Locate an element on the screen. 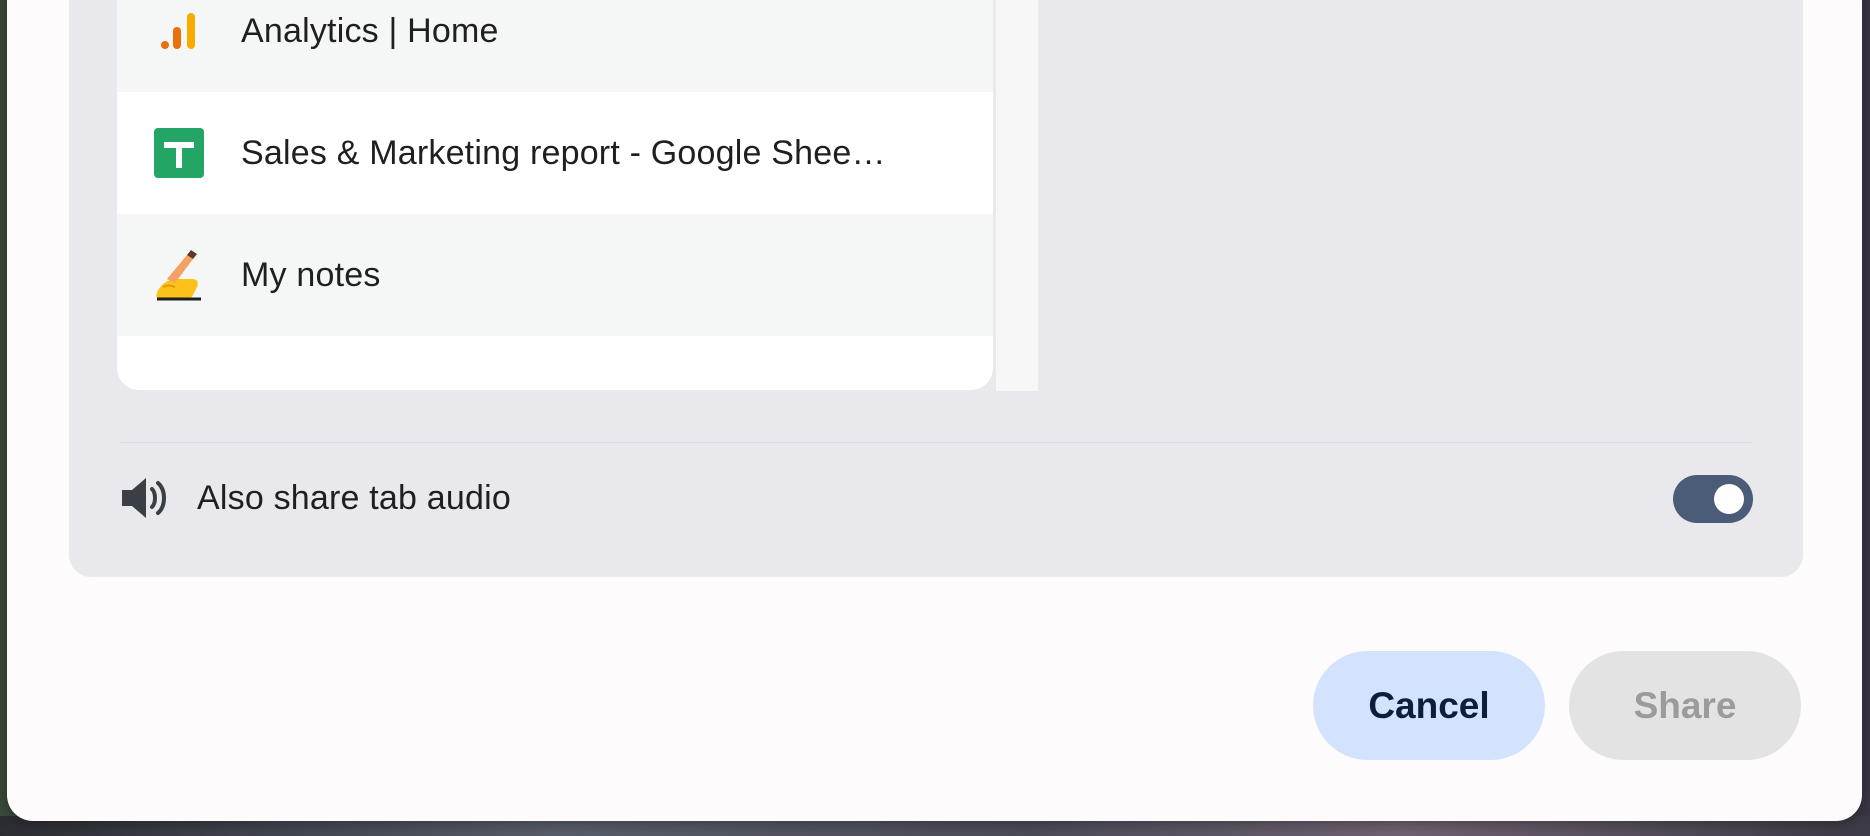  analytics-icon is located at coordinates (179, 31).